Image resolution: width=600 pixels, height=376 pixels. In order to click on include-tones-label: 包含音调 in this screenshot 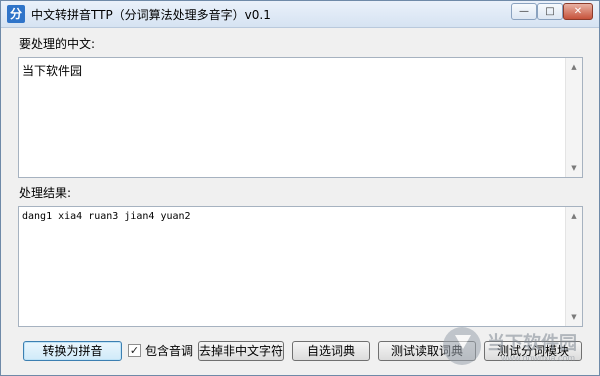, I will do `click(169, 351)`.